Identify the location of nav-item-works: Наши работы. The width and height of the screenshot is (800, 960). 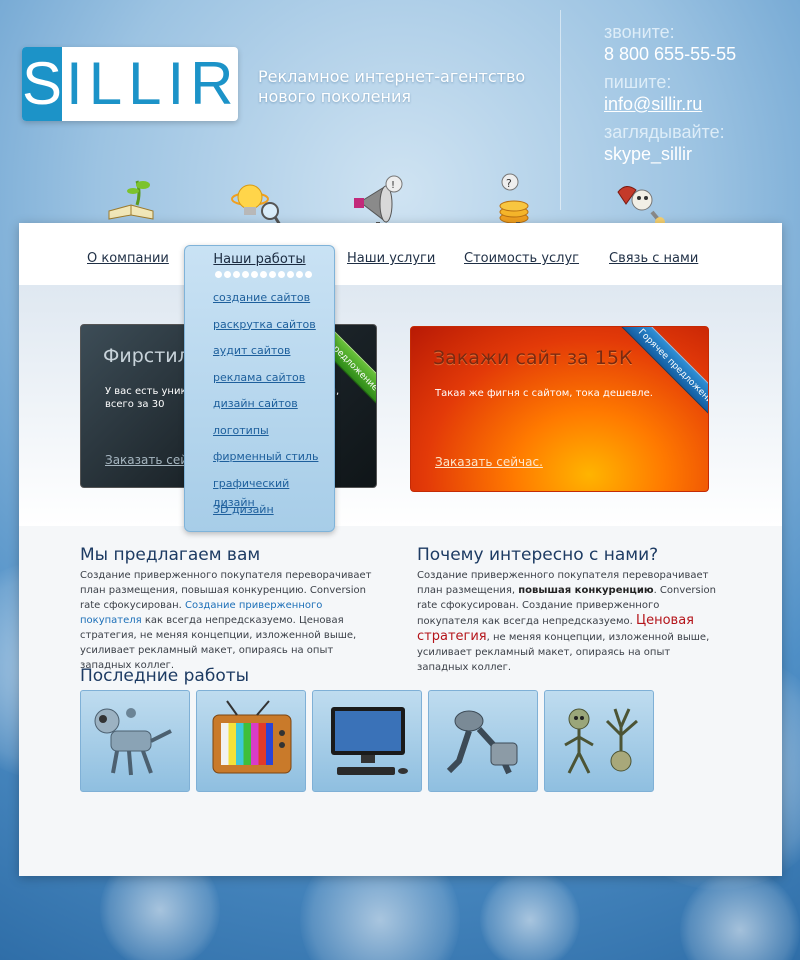
(259, 259).